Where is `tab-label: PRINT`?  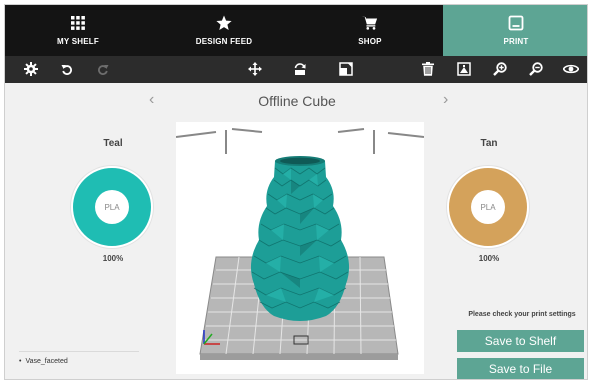 tab-label: PRINT is located at coordinates (516, 41).